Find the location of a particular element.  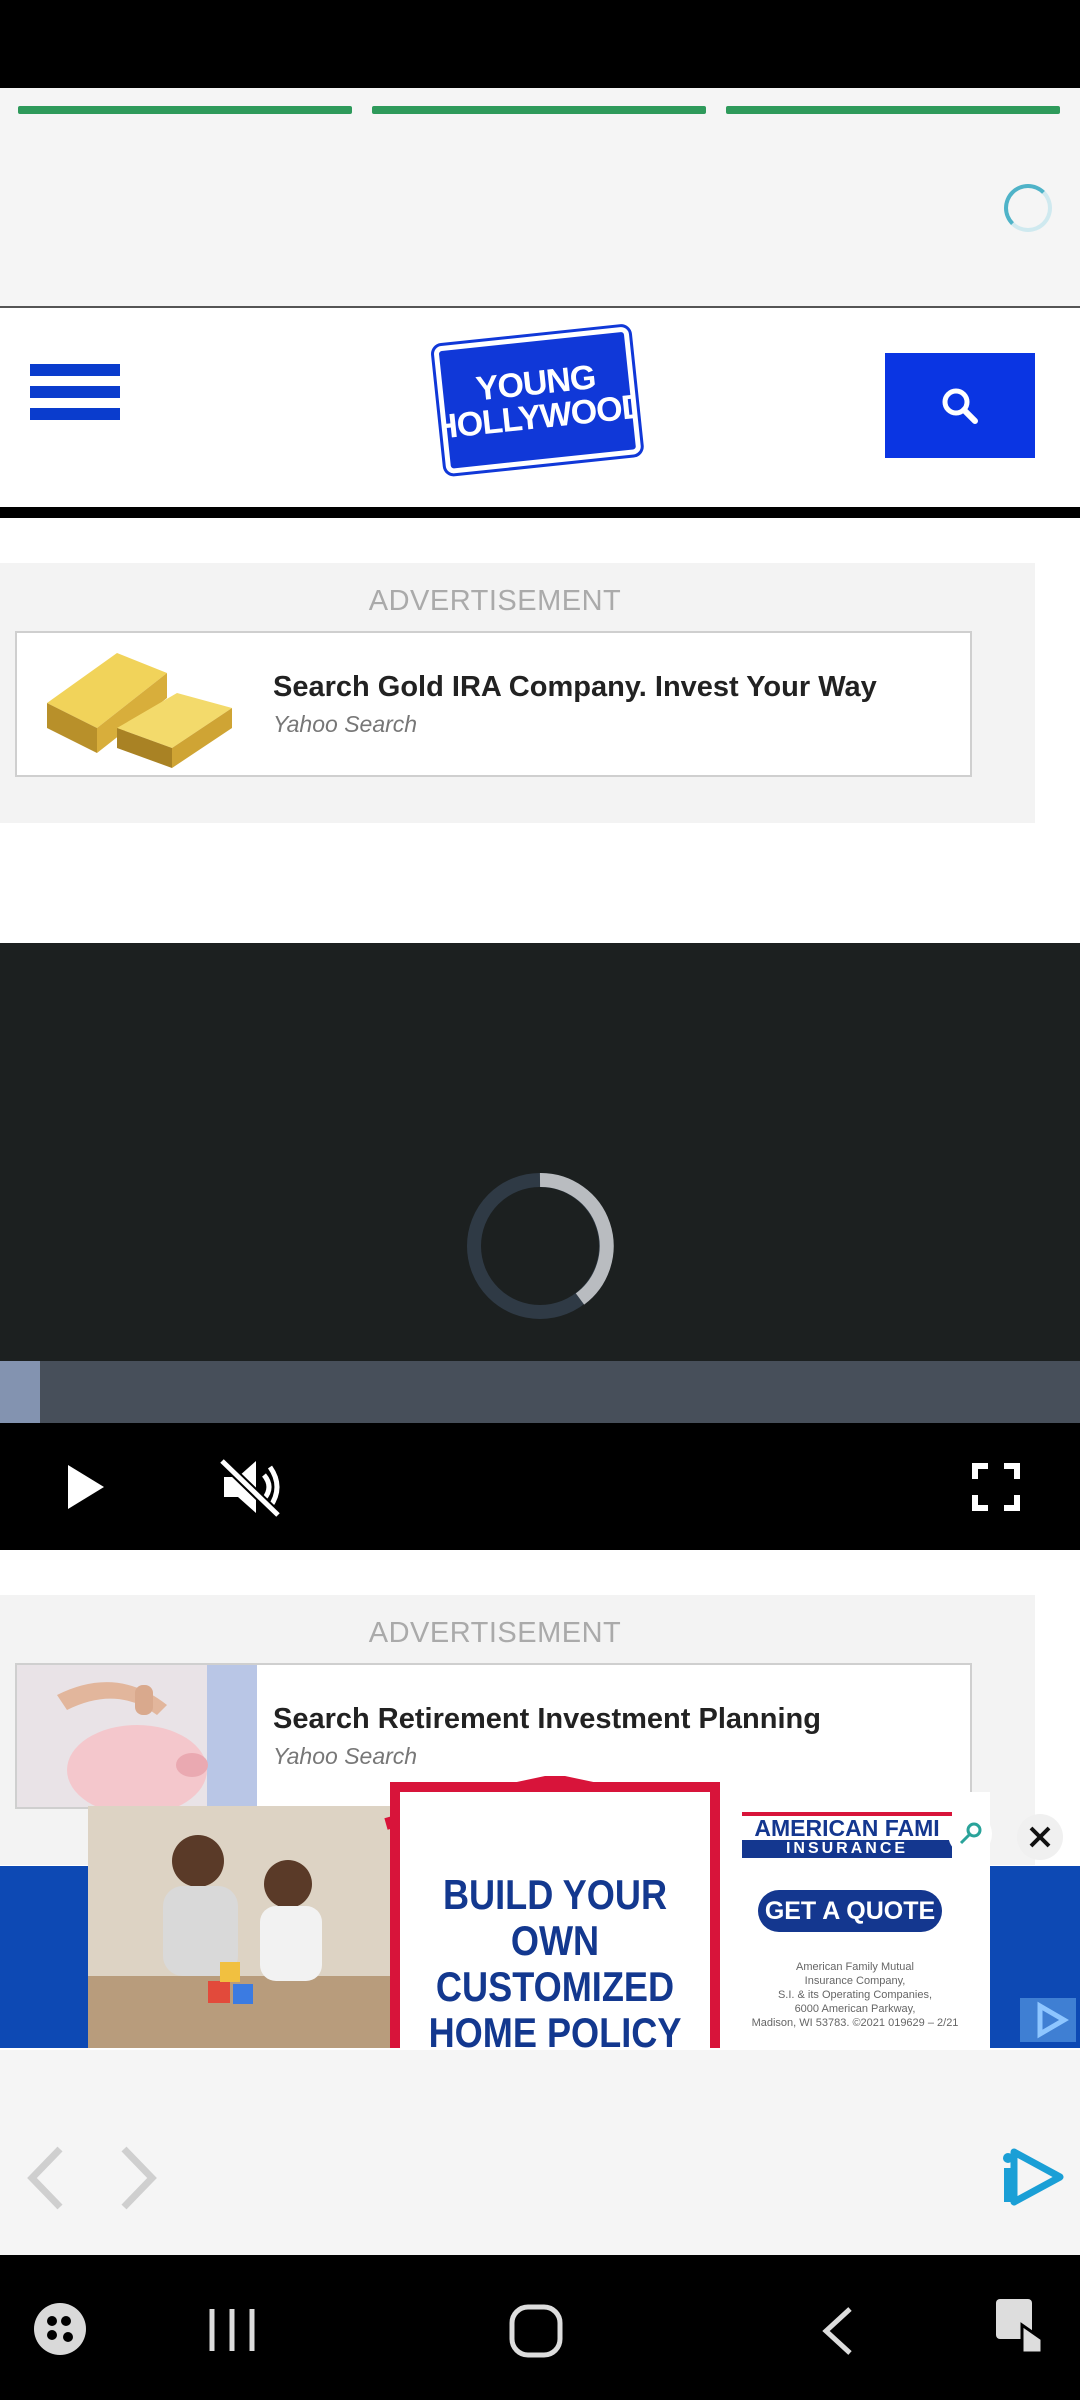

close-ad-button is located at coordinates (1040, 1837).